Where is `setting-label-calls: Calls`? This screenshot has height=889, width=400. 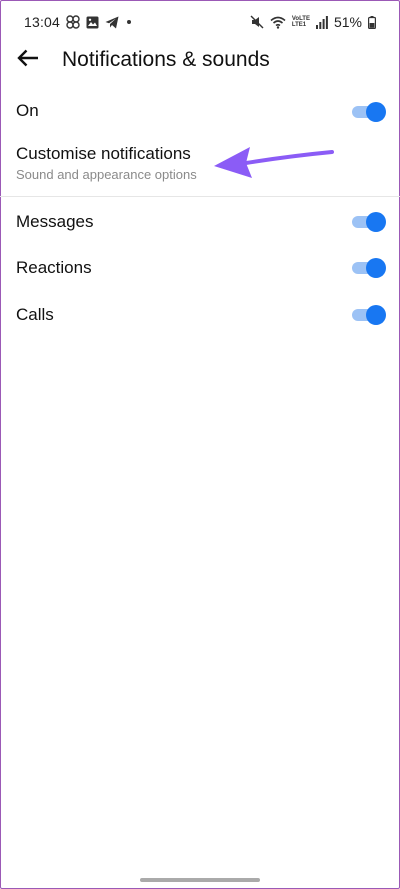
setting-label-calls: Calls is located at coordinates (35, 314).